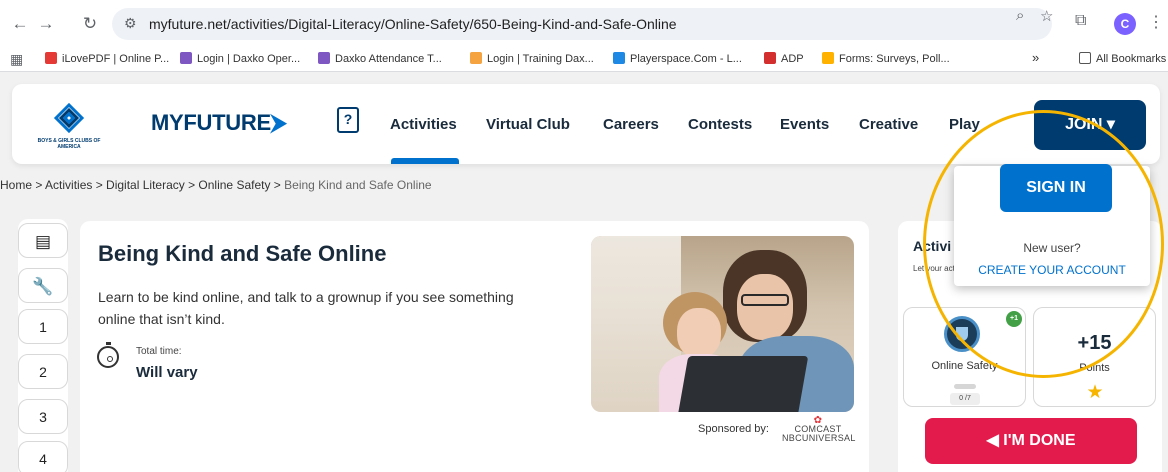 Image resolution: width=1168 pixels, height=472 pixels. I want to click on sponsor-name-line2: NBCUNIVERSAL, so click(819, 438).